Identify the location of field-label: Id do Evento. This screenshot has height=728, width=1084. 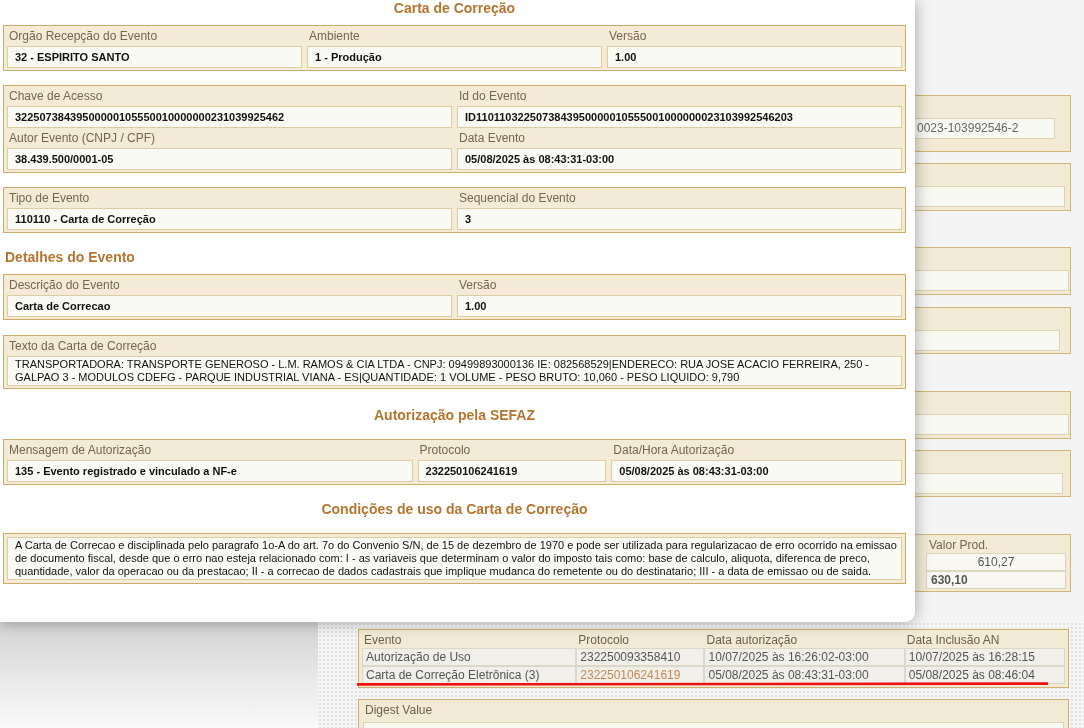
(493, 96).